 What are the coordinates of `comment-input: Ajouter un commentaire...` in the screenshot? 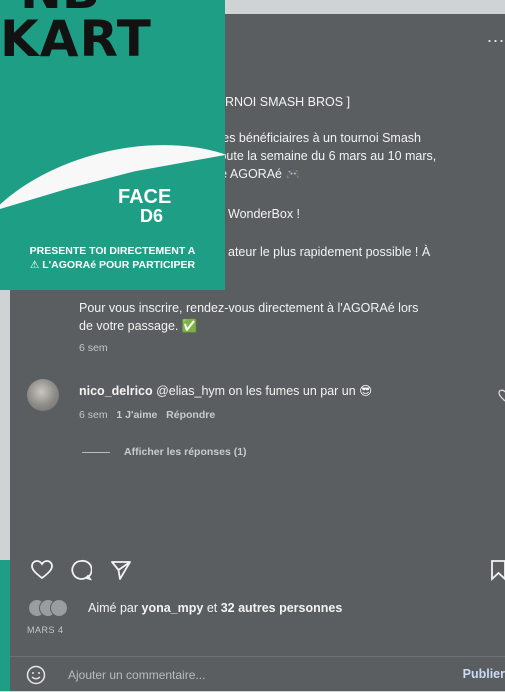 It's located at (136, 675).